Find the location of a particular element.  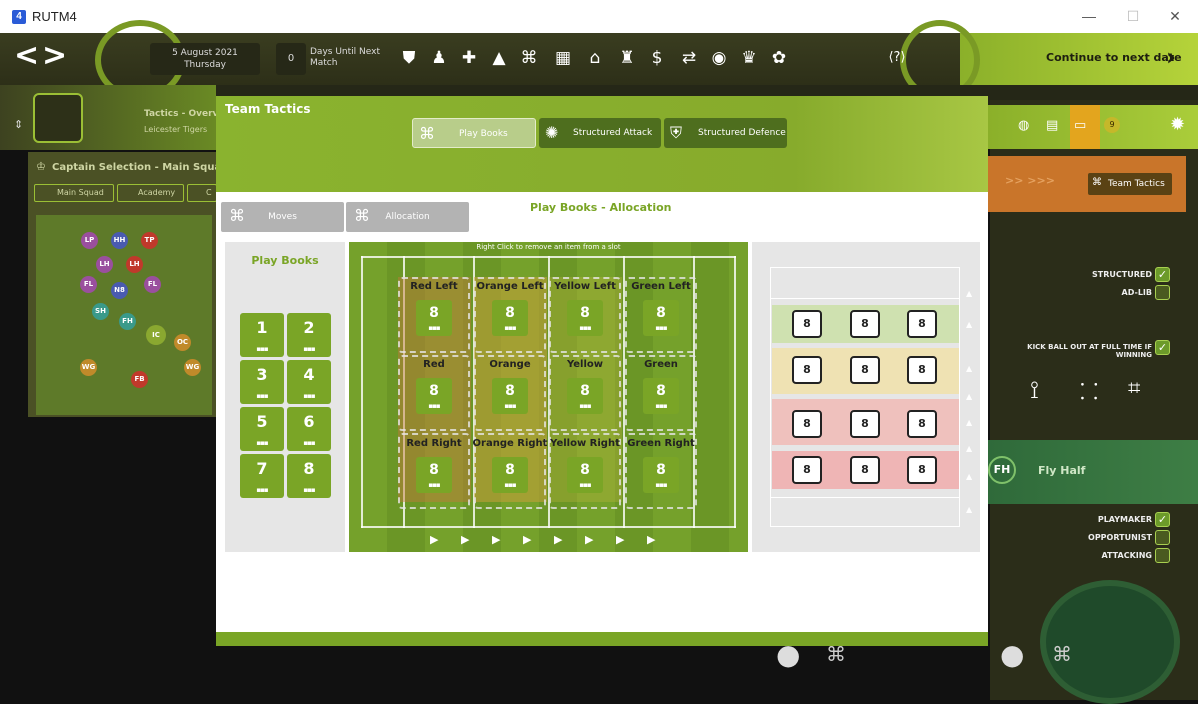

playbook-button: 4 ▪▪▪ is located at coordinates (309, 382).